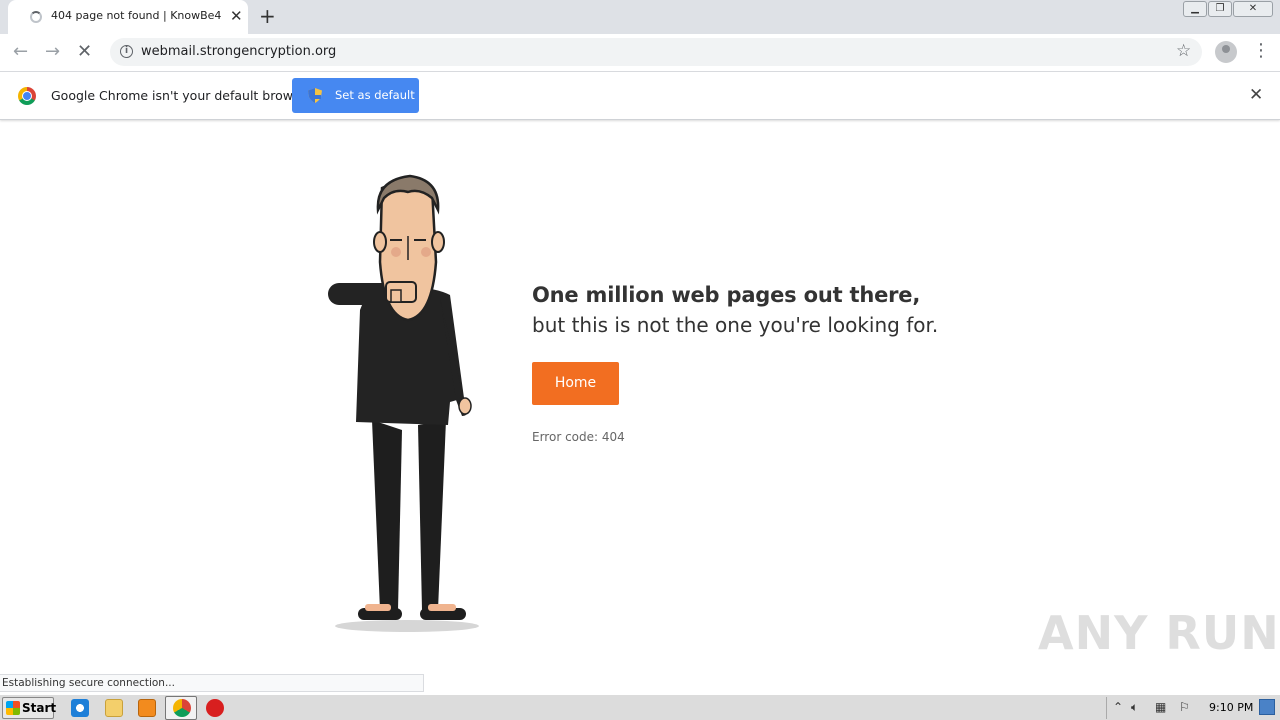 Image resolution: width=1280 pixels, height=720 pixels. Describe the element at coordinates (1160, 707) in the screenshot. I see `network-icon: ▦` at that location.